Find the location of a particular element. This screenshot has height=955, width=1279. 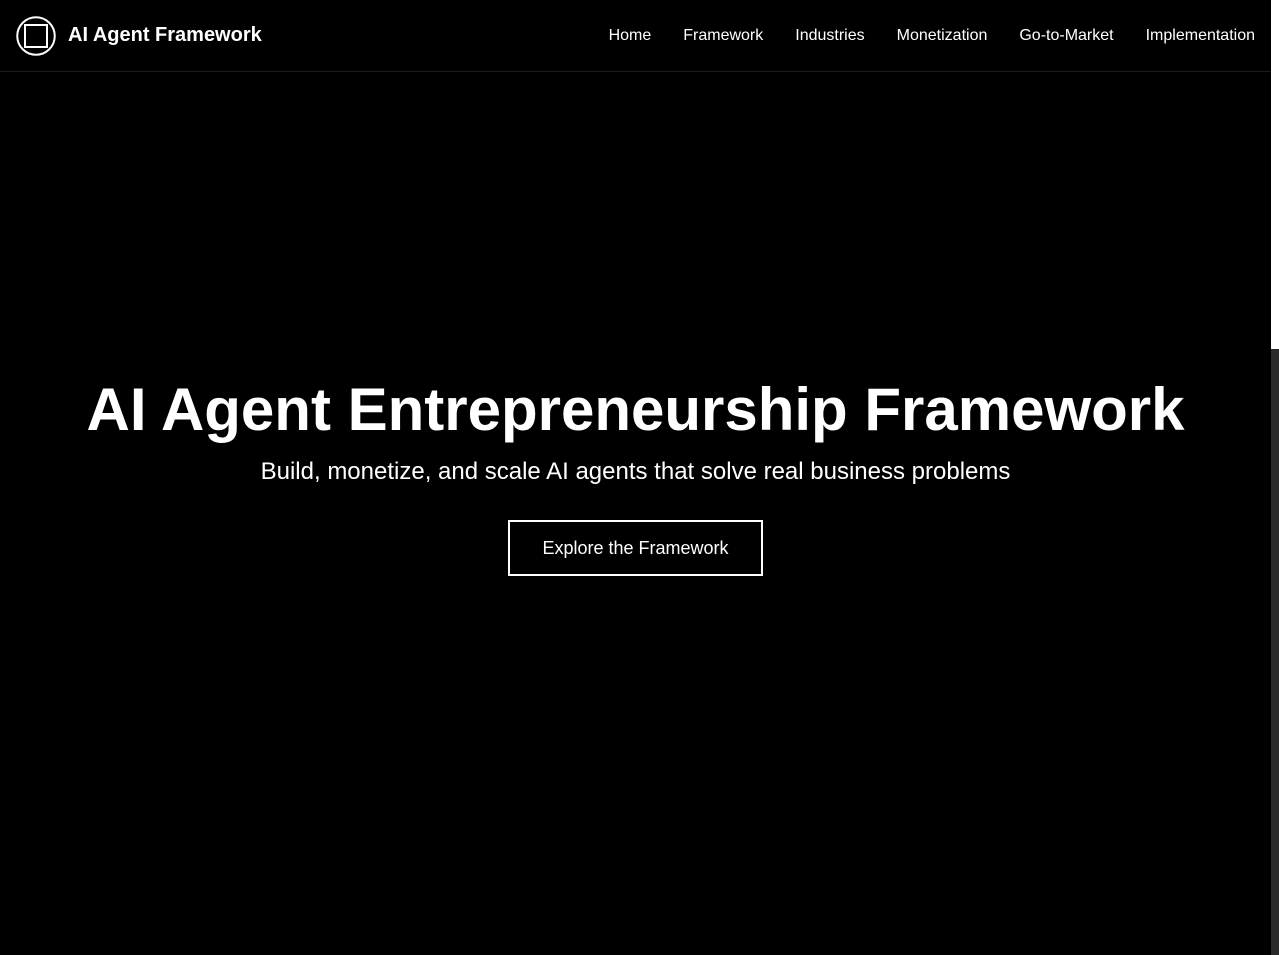

nav-link-implementation: Implementation is located at coordinates (1200, 36).